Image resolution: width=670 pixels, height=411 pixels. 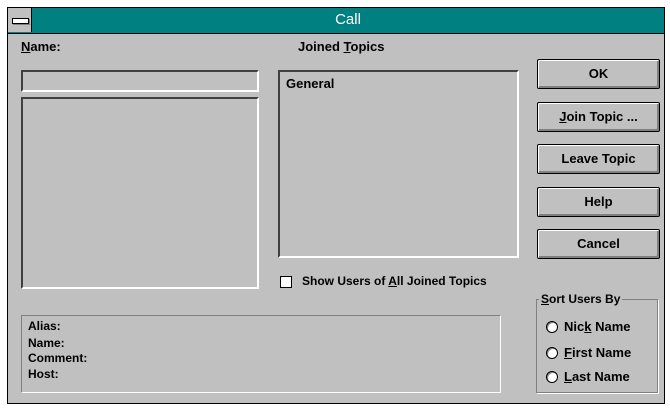 I want to click on window-title: Call, so click(x=348, y=19).